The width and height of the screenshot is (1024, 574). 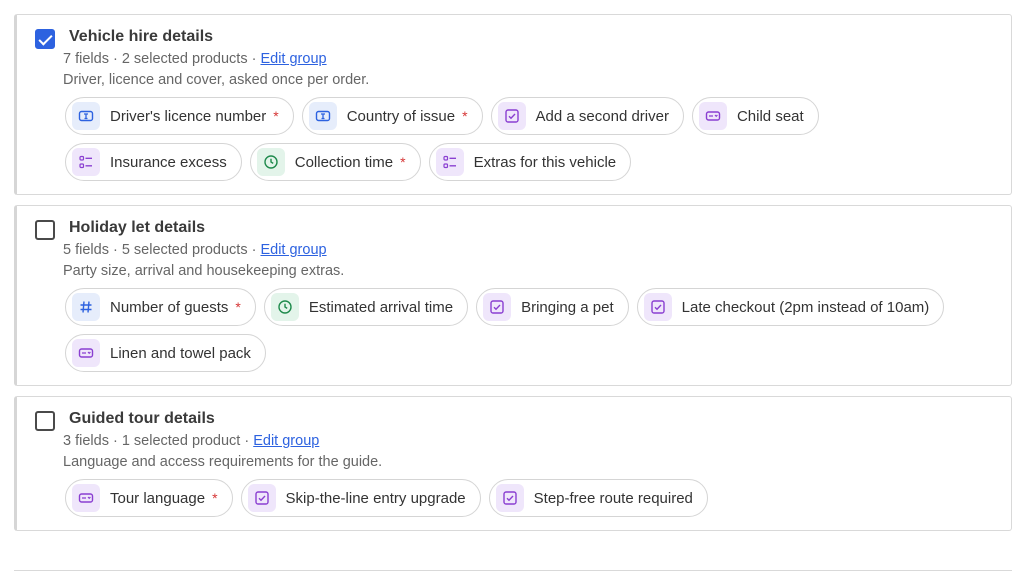 I want to click on field-chip-tour-language: Tour language *, so click(x=149, y=498).